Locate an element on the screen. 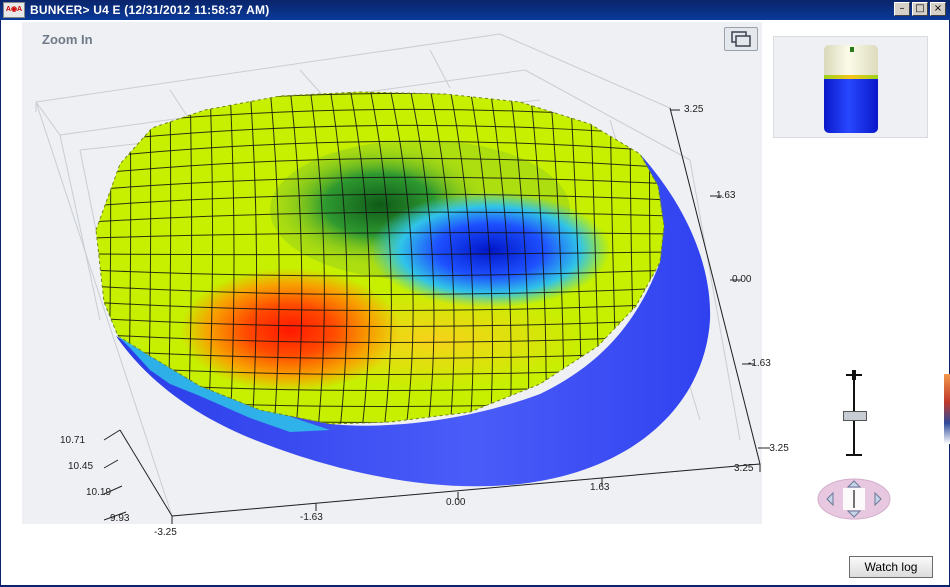 The width and height of the screenshot is (950, 587). zoom-in-label: Zoom In is located at coordinates (67, 39).